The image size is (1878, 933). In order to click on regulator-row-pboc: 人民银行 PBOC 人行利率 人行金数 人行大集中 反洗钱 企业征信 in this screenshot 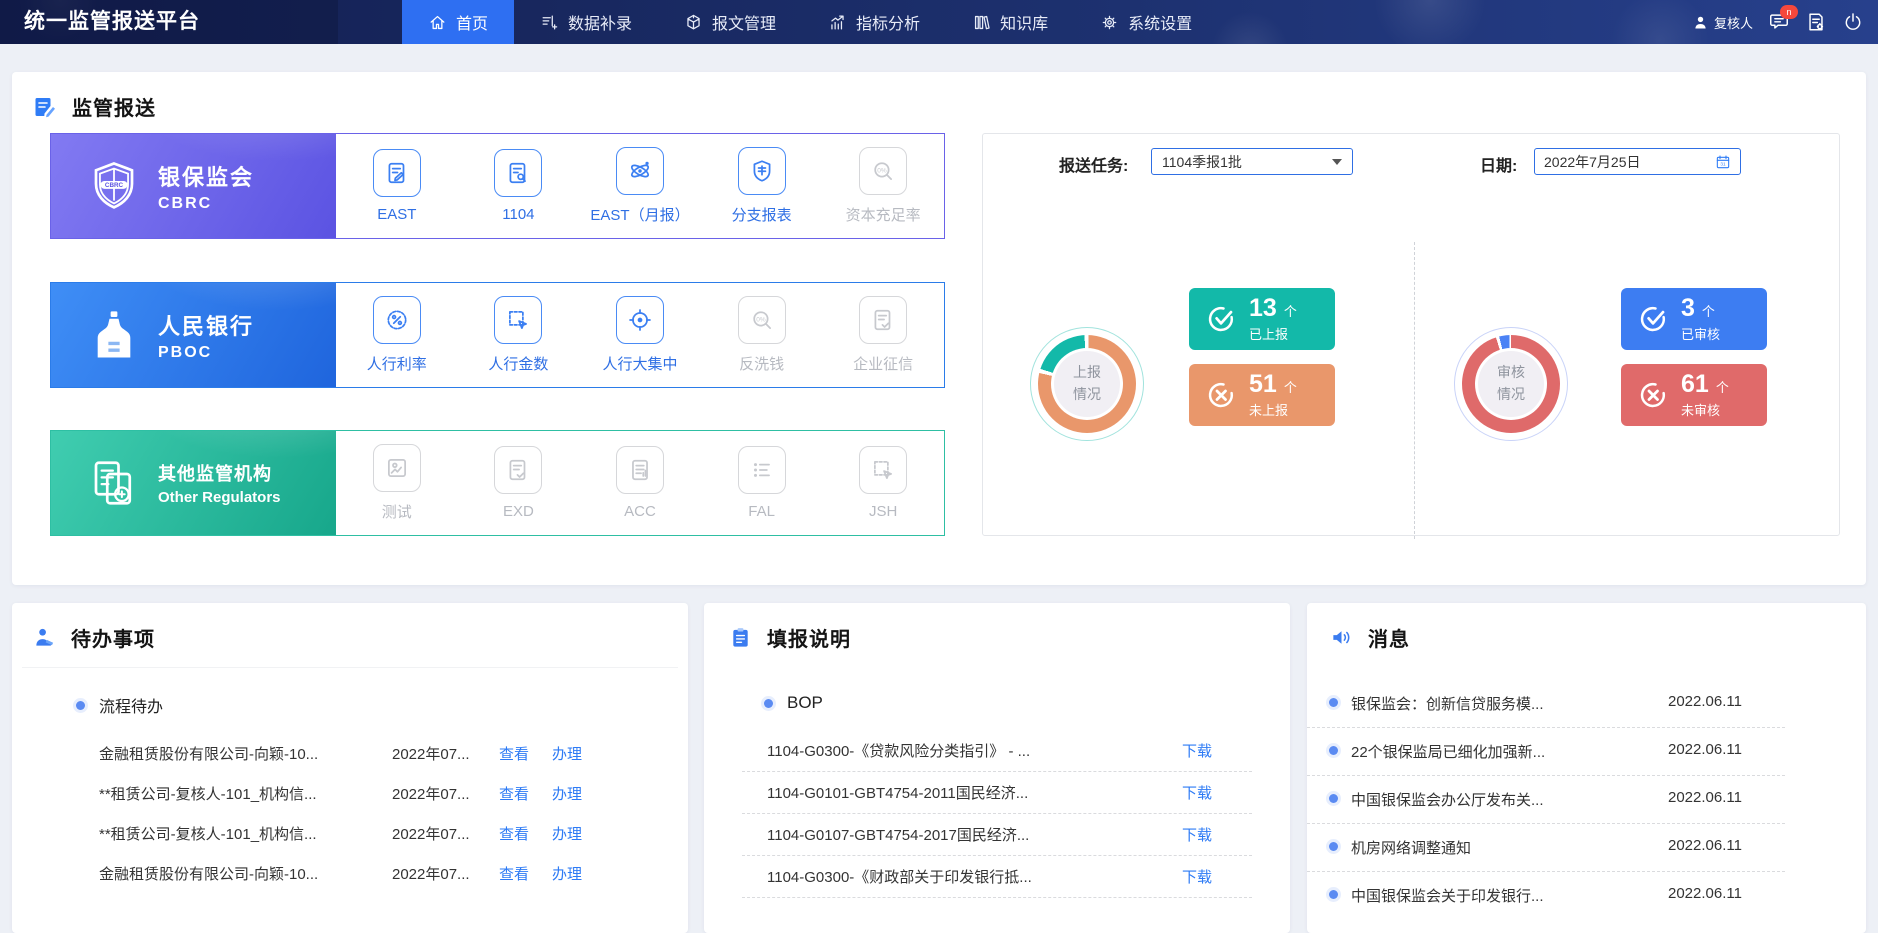, I will do `click(497, 335)`.